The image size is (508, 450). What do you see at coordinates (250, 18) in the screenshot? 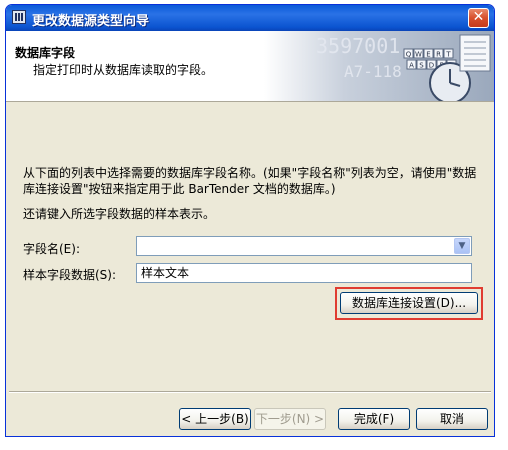
I see `title-bar: 更改数据源类型向导 ✕` at bounding box center [250, 18].